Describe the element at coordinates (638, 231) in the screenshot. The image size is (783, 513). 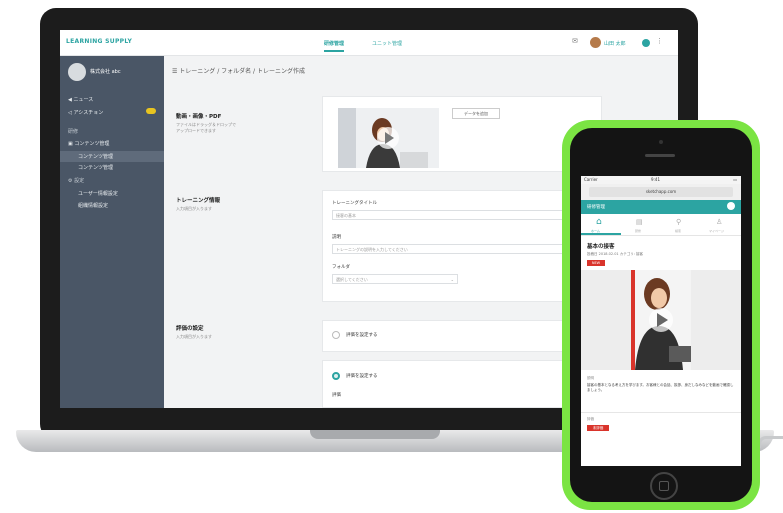
I see `tab-training-label: 研修` at that location.